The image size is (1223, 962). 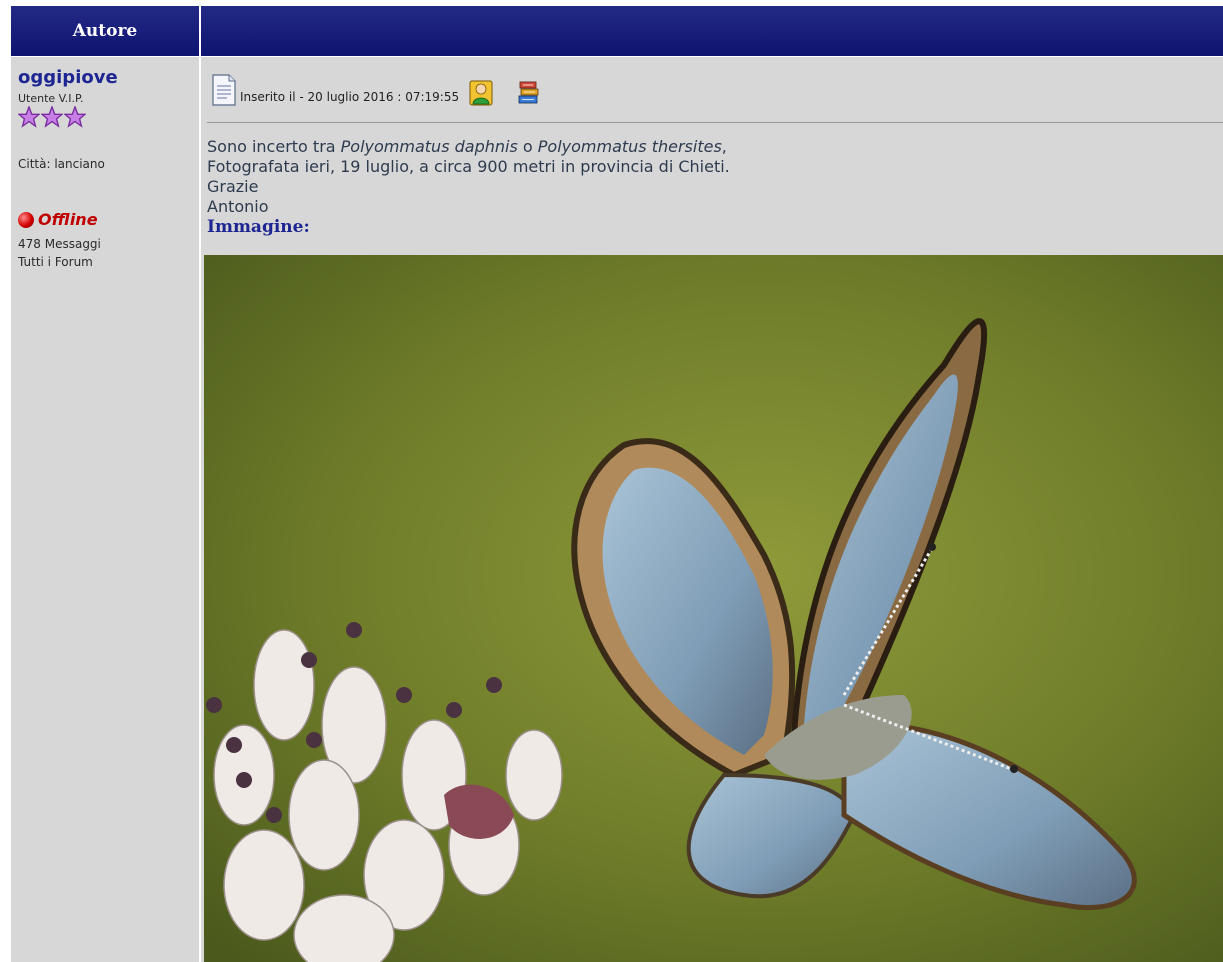 What do you see at coordinates (376, 87) in the screenshot?
I see `post-meta-row: Inserito il - 20 luglio 2016 : 07:19:55` at bounding box center [376, 87].